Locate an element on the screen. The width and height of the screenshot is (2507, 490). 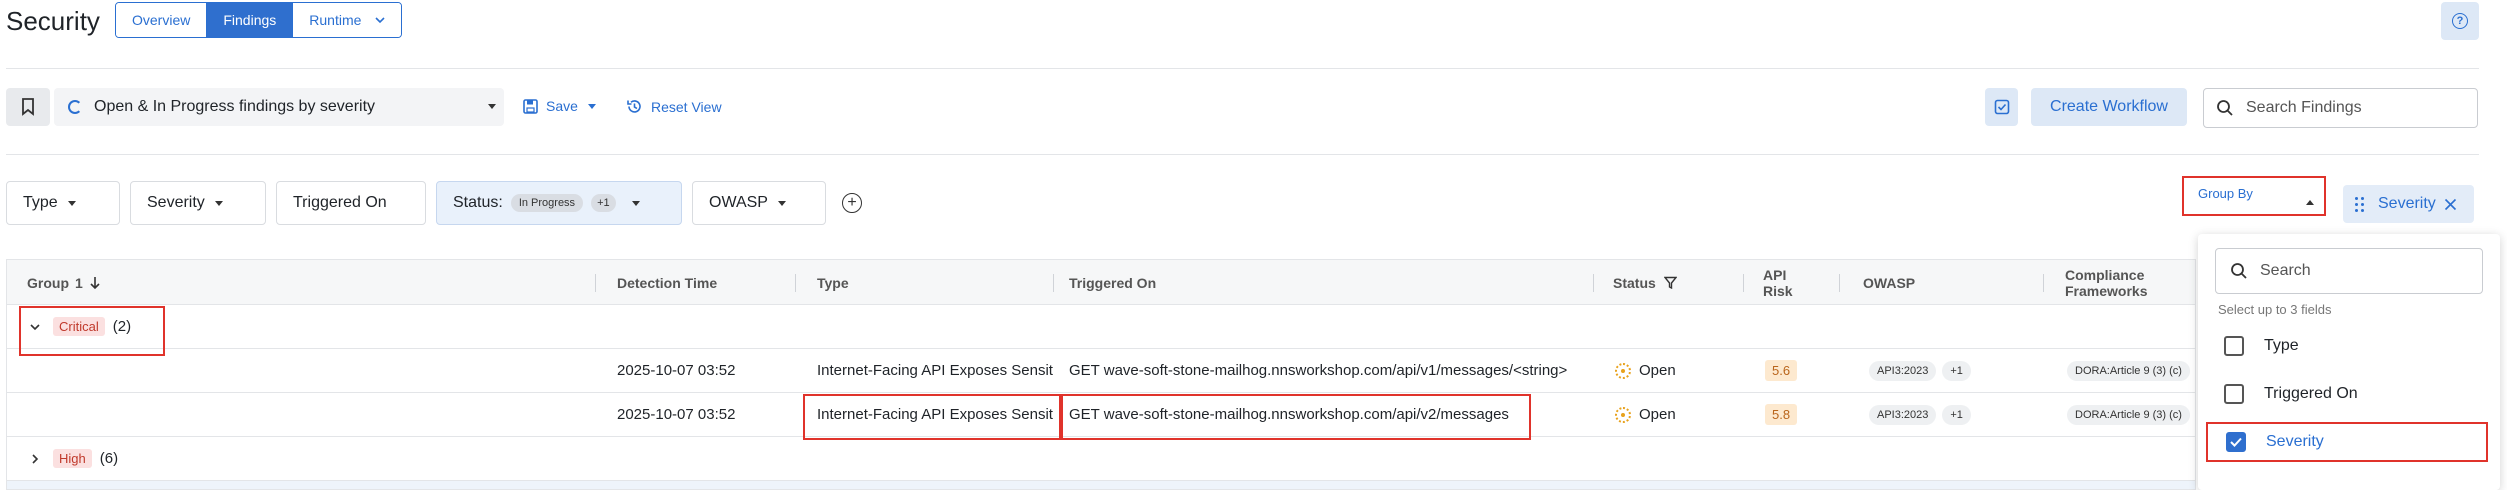
dropdown-search-field is located at coordinates (2349, 271).